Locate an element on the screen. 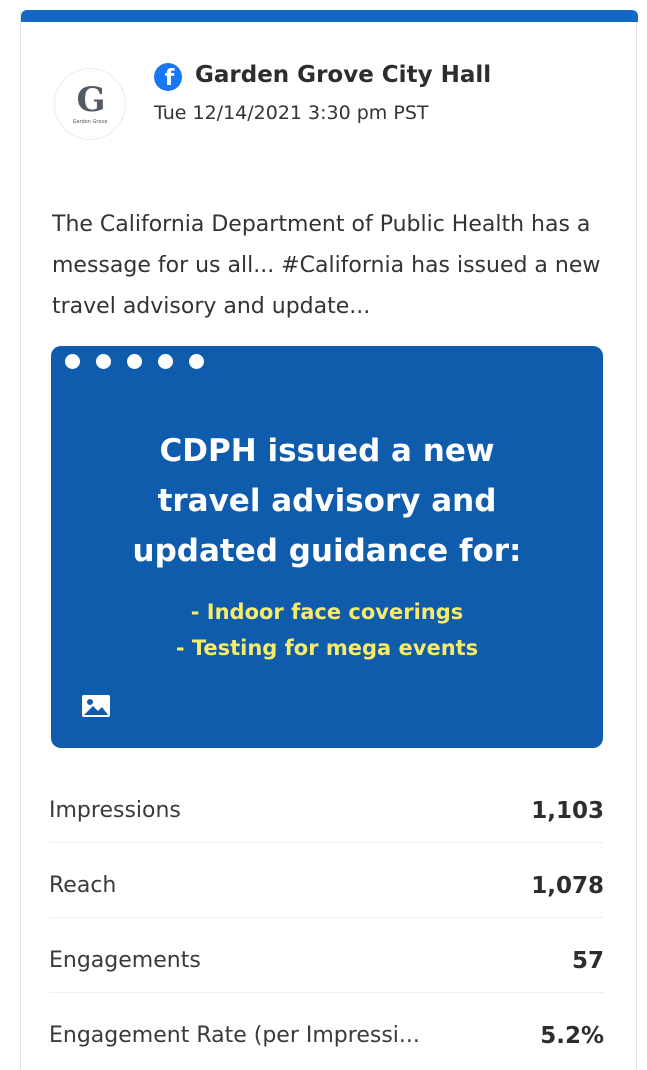 The image size is (647, 1070). image-headline-line: travel advisory and is located at coordinates (327, 501).